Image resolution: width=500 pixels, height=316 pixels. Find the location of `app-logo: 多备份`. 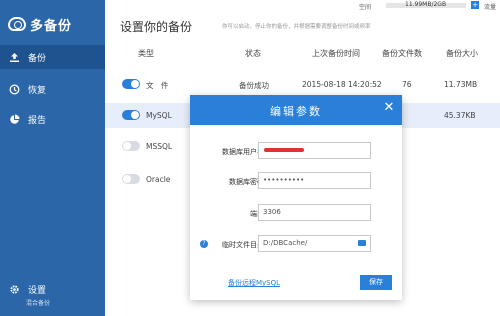

app-logo: 多备份 is located at coordinates (40, 24).